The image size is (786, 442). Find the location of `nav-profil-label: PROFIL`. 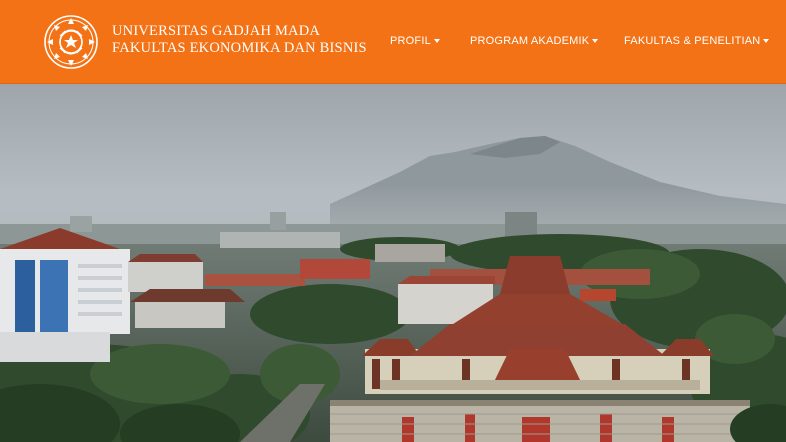

nav-profil-label: PROFIL is located at coordinates (410, 41).